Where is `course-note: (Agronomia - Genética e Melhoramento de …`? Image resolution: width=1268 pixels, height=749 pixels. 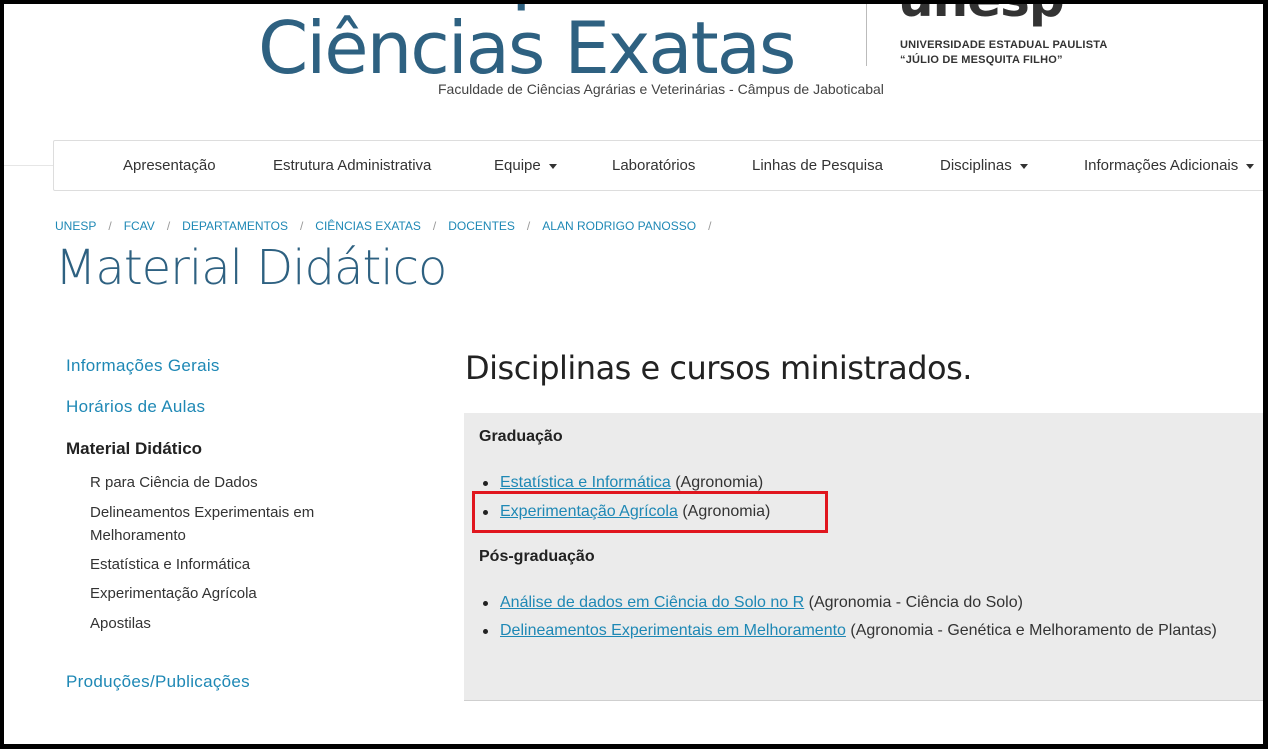 course-note: (Agronomia - Genética e Melhoramento de … is located at coordinates (1033, 630).